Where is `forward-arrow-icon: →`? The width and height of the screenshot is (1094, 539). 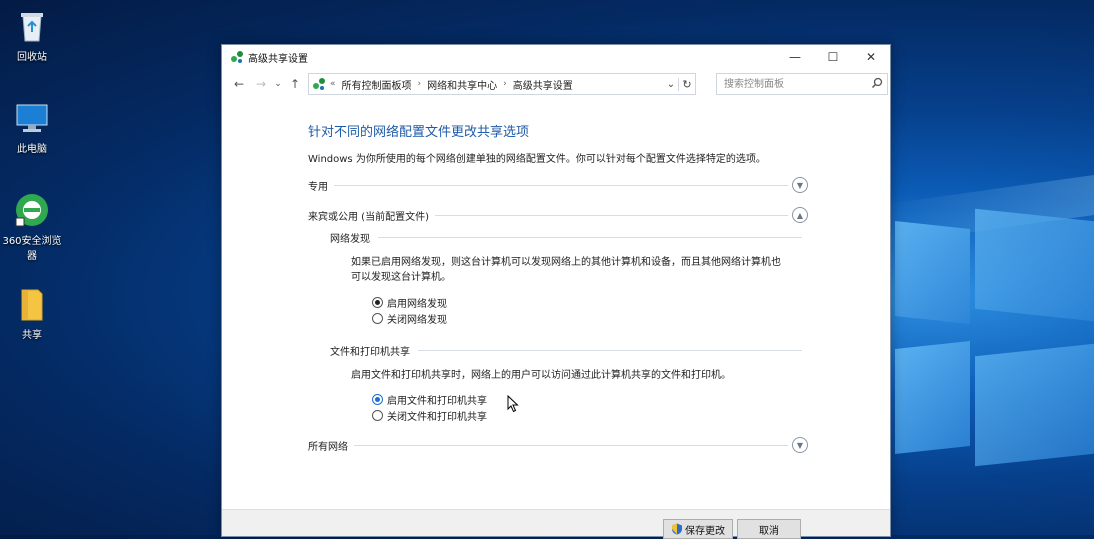
forward-arrow-icon: → is located at coordinates (261, 84).